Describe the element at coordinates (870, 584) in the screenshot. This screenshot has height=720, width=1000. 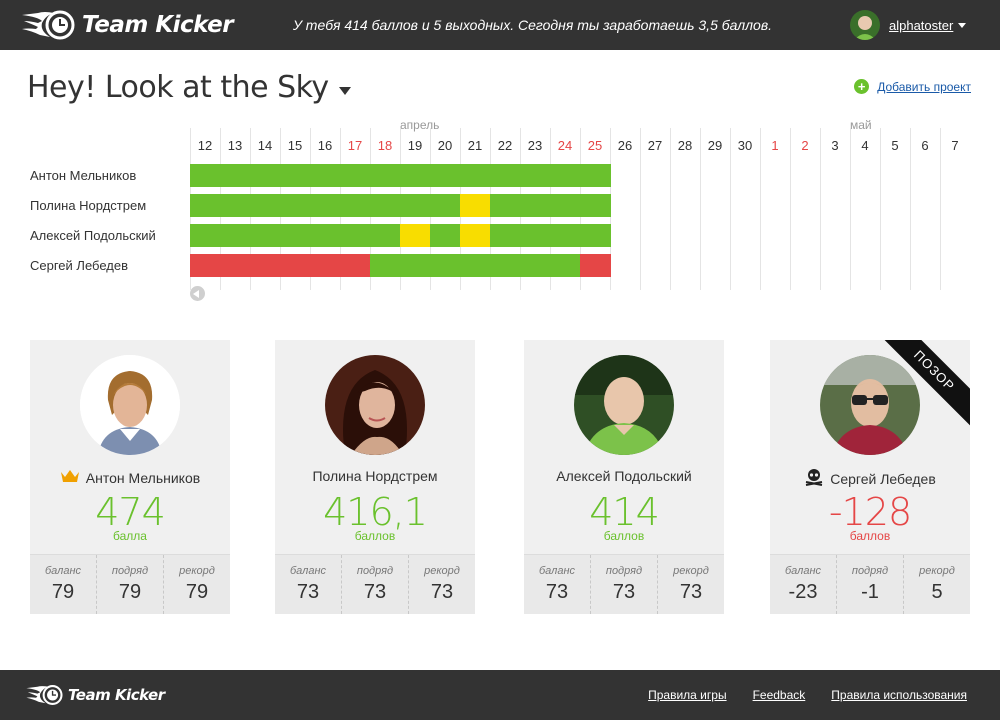
I see `player-stats: баланс -23 подряд -1 рекорд 5` at that location.